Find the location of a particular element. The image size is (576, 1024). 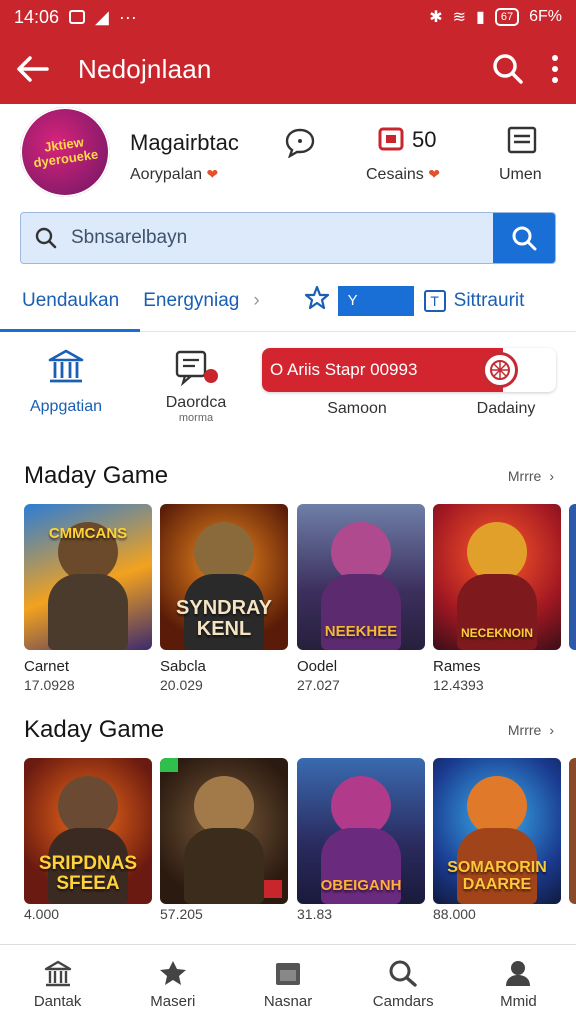

stat-label: Cesains is located at coordinates (395, 174).